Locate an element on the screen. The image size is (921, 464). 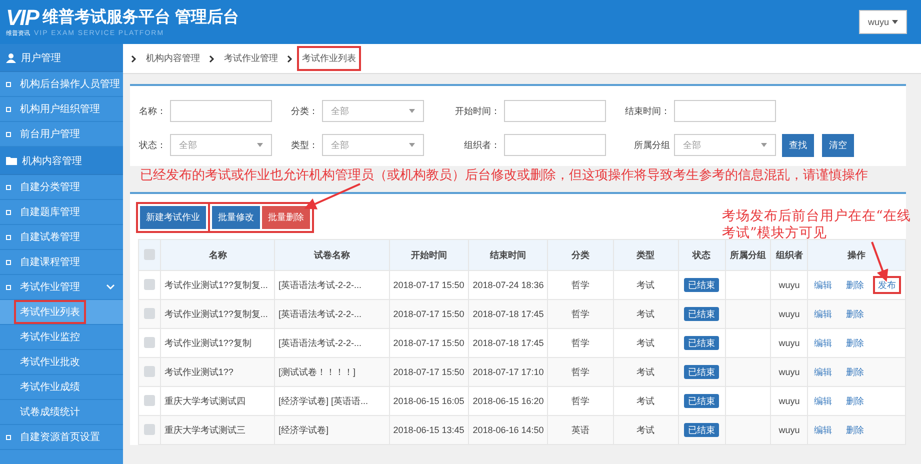
item-label: 机构用户组织管理 is located at coordinates (60, 109).